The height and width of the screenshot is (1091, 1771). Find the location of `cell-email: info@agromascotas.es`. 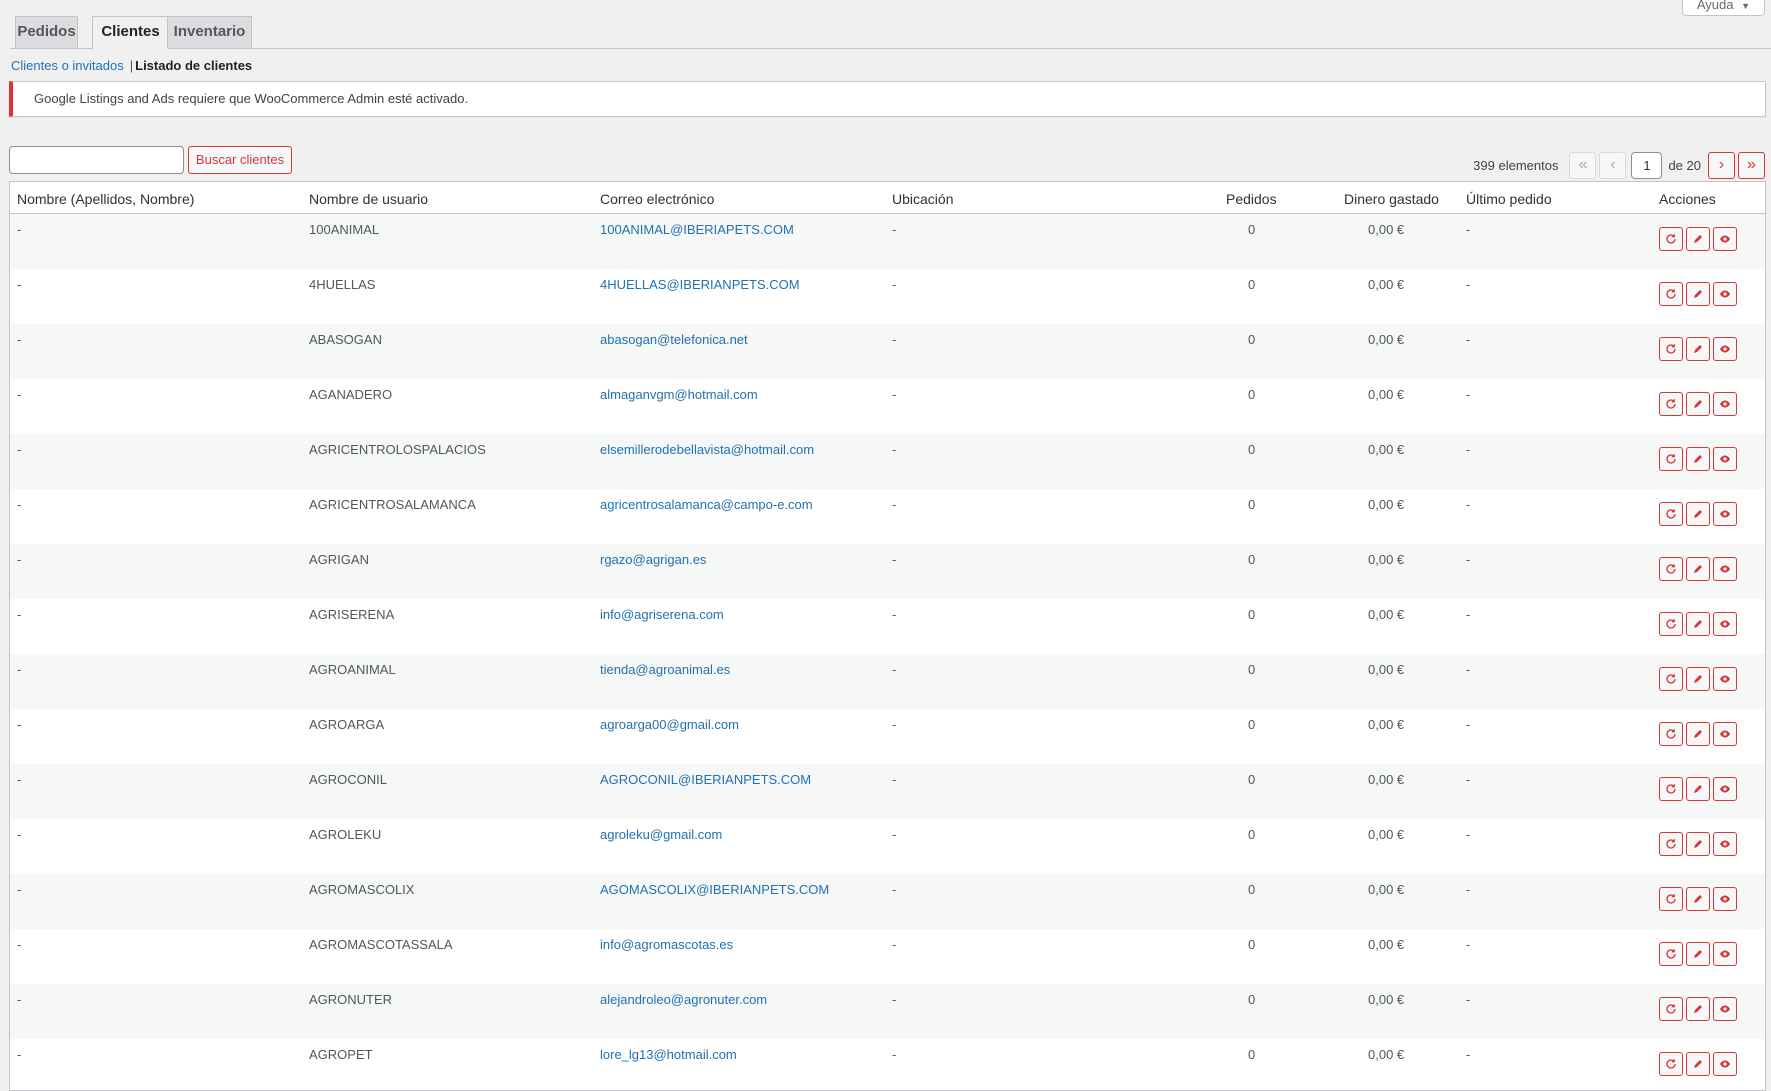

cell-email: info@agromascotas.es is located at coordinates (666, 944).